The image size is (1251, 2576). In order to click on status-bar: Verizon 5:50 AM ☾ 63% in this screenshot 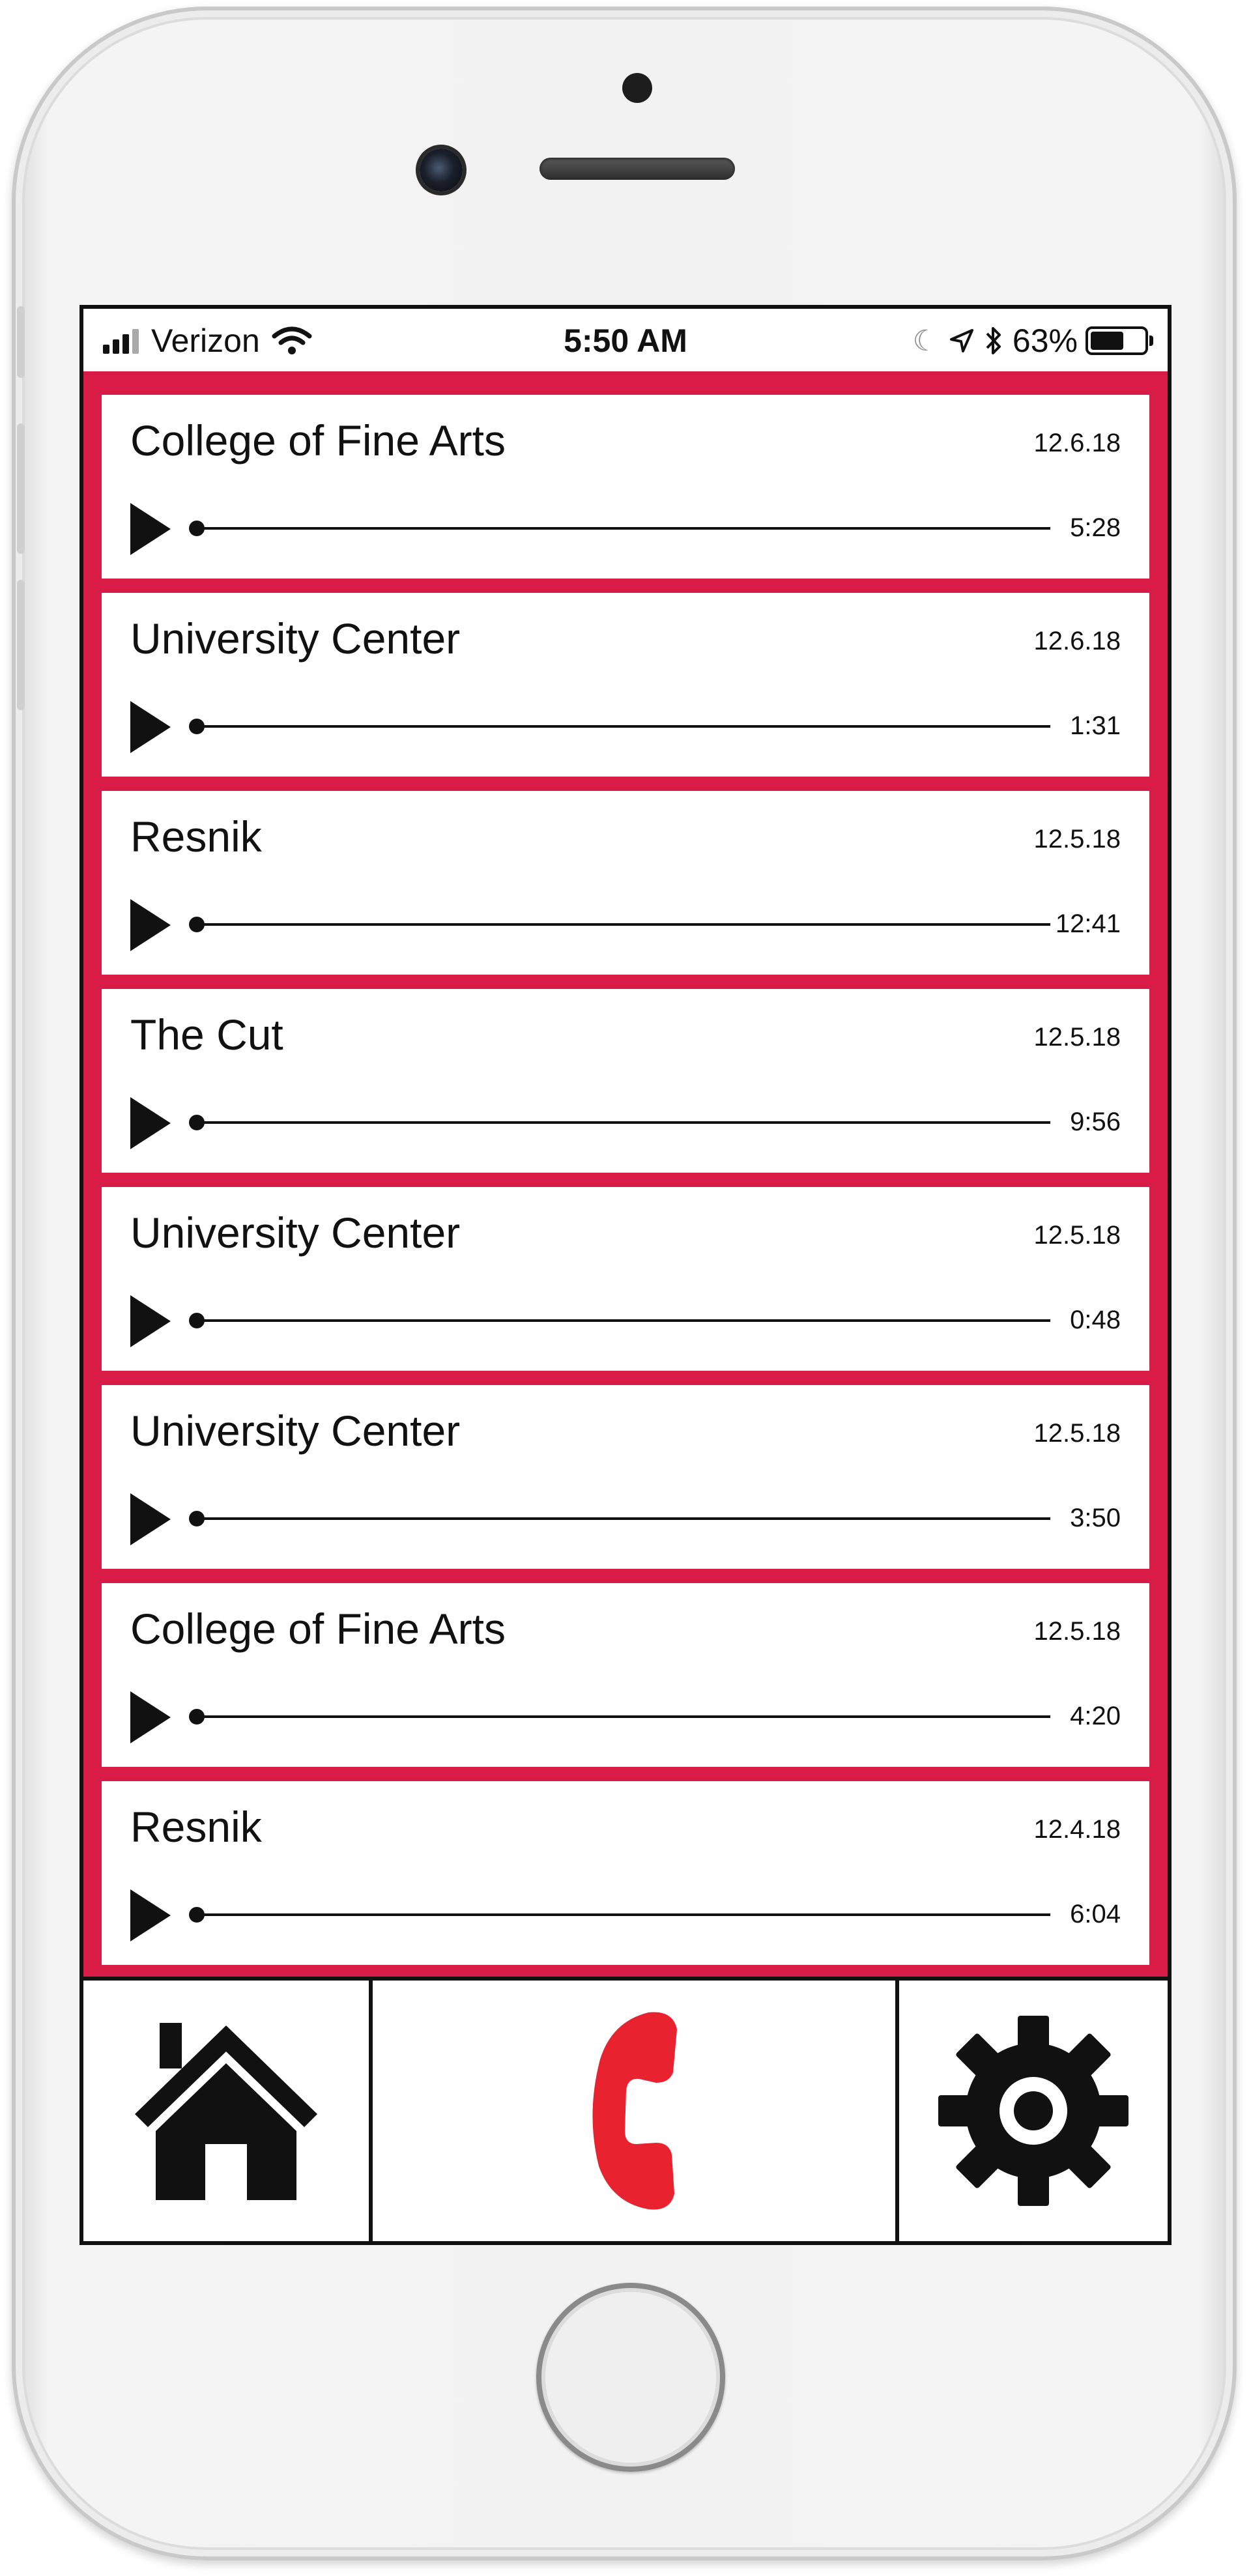, I will do `click(625, 340)`.